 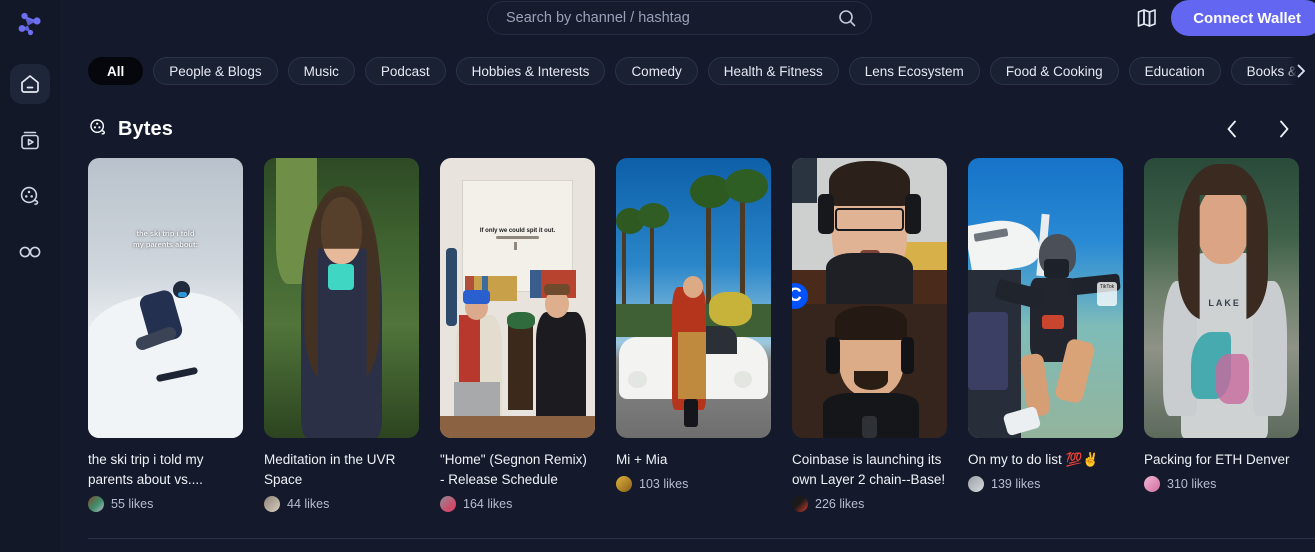 I want to click on byte-title: "Home" (Segnon Remix) - Release Schedule, so click(x=517, y=470).